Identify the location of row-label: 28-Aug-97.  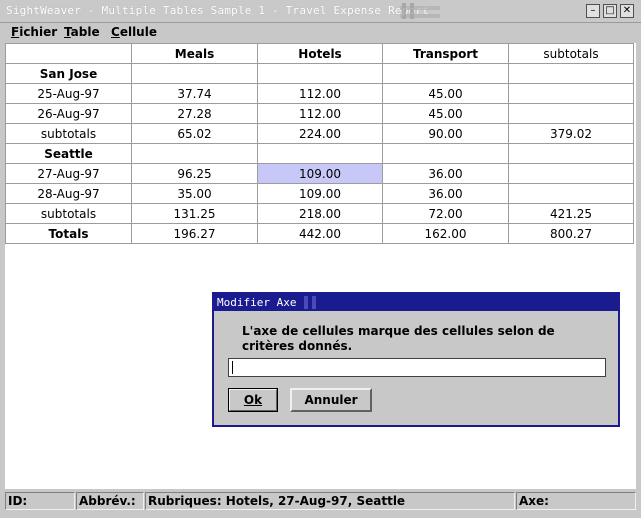
(68, 193).